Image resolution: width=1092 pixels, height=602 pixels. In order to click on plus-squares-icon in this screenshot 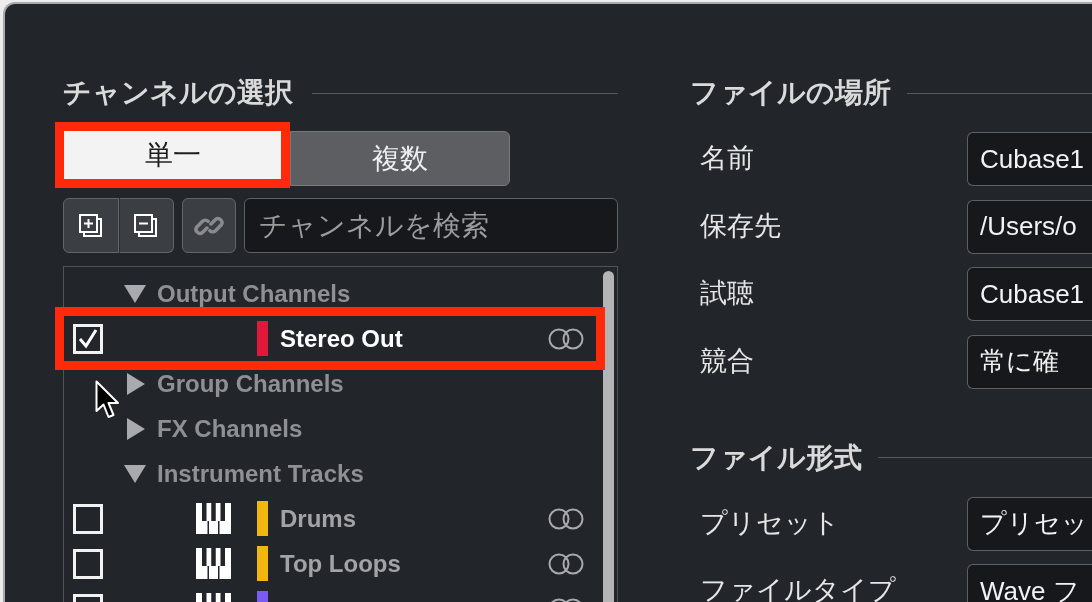, I will do `click(90, 225)`.